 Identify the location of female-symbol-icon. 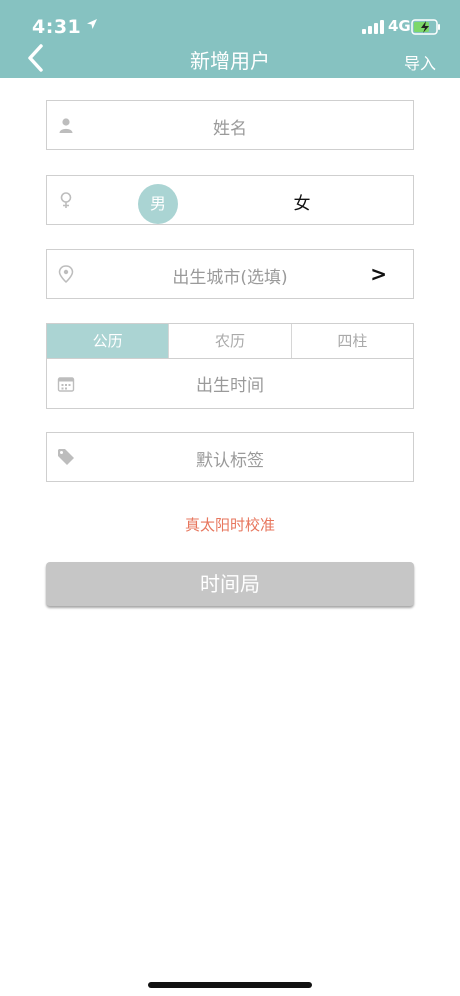
(66, 200).